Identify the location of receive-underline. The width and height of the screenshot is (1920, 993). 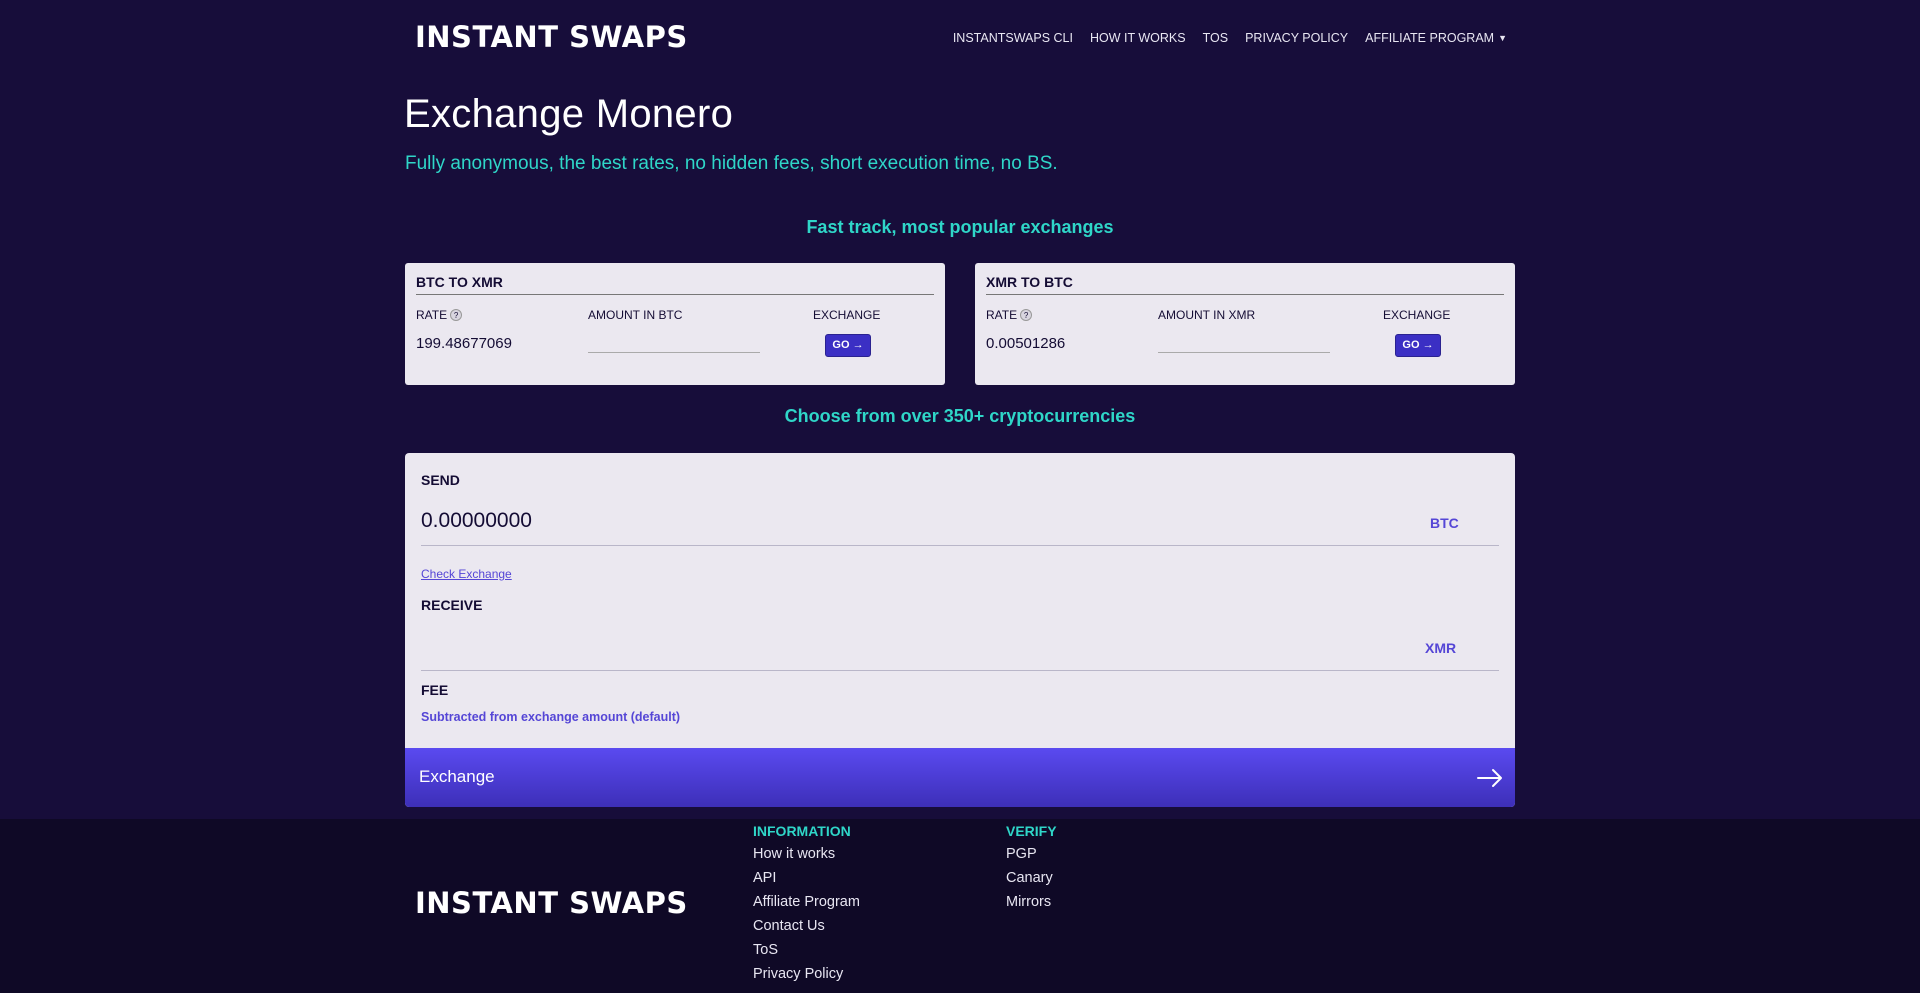
(960, 670).